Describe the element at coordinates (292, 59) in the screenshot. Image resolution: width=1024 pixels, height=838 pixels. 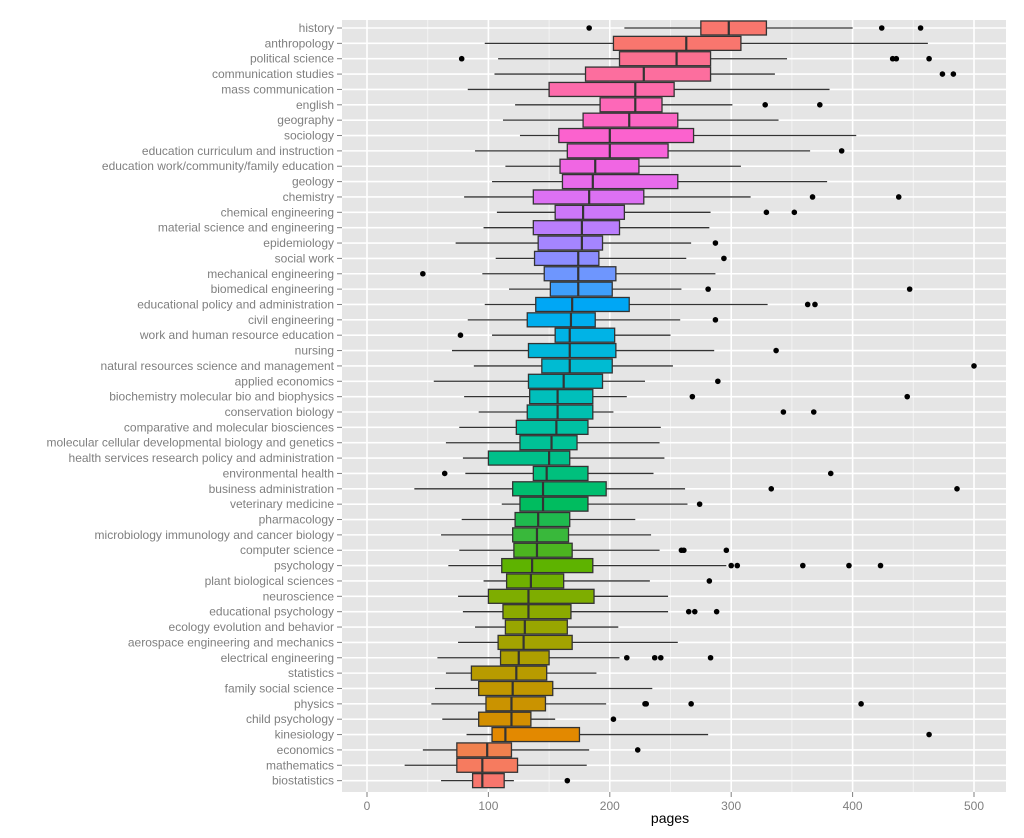
I see `y-tick-label: political science` at that location.